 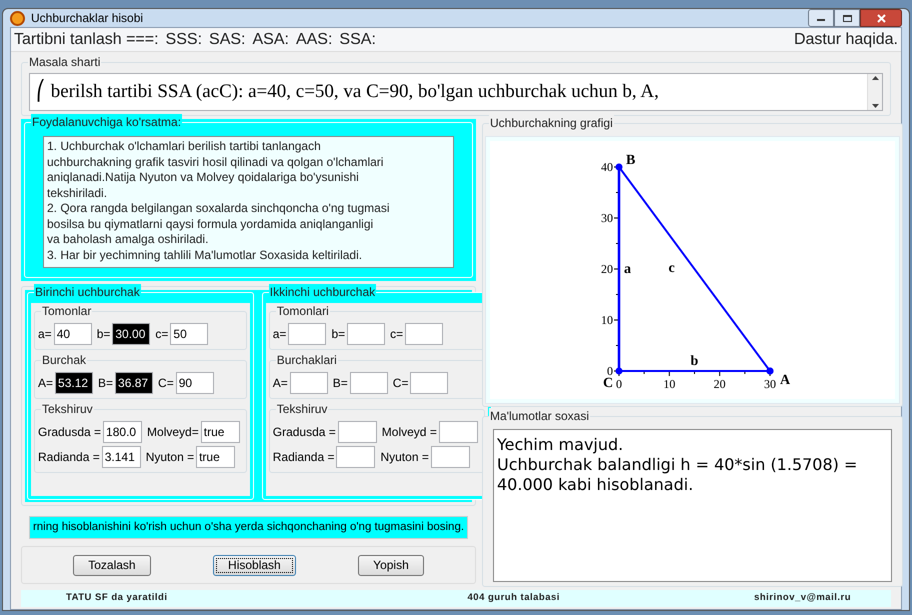 What do you see at coordinates (692, 505) in the screenshot?
I see `info-text: Yechim mavjud. Uchburchak balandligi h = 40*sin (1.5708) = 40.000 kabi hisoblanadi.` at bounding box center [692, 505].